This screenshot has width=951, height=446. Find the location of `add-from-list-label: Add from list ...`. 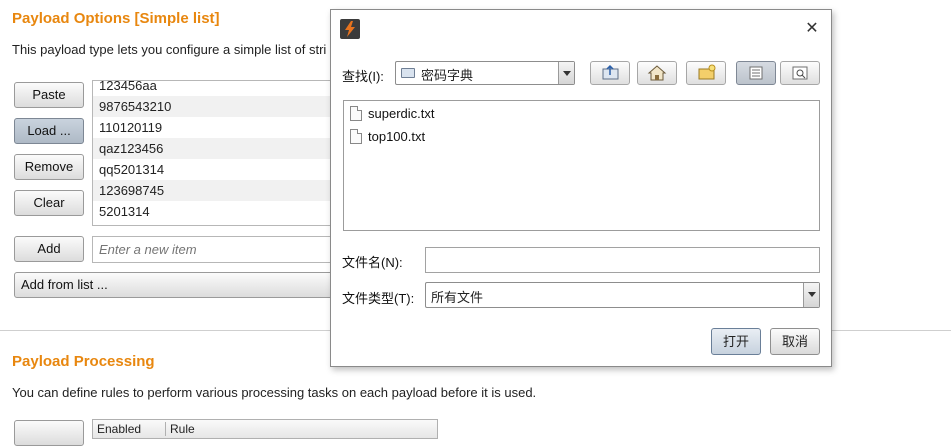

add-from-list-label: Add from list ... is located at coordinates (64, 284).